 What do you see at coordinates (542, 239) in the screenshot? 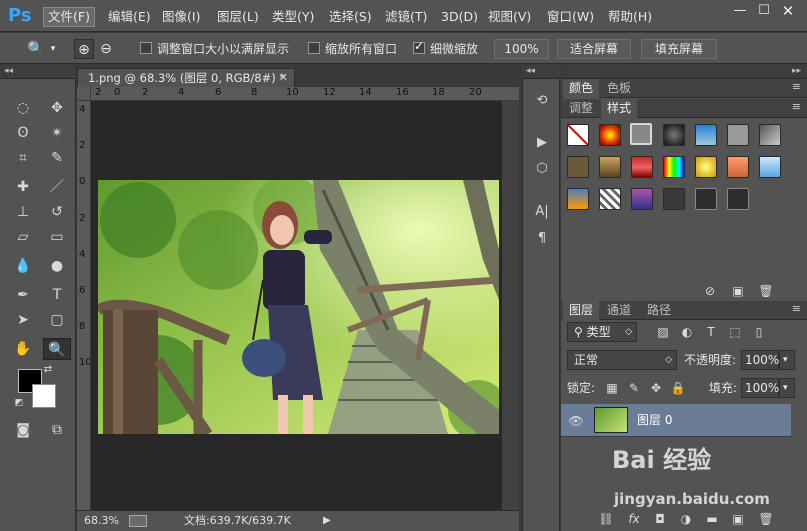
I see `paragraph-icon: ¶` at bounding box center [542, 239].